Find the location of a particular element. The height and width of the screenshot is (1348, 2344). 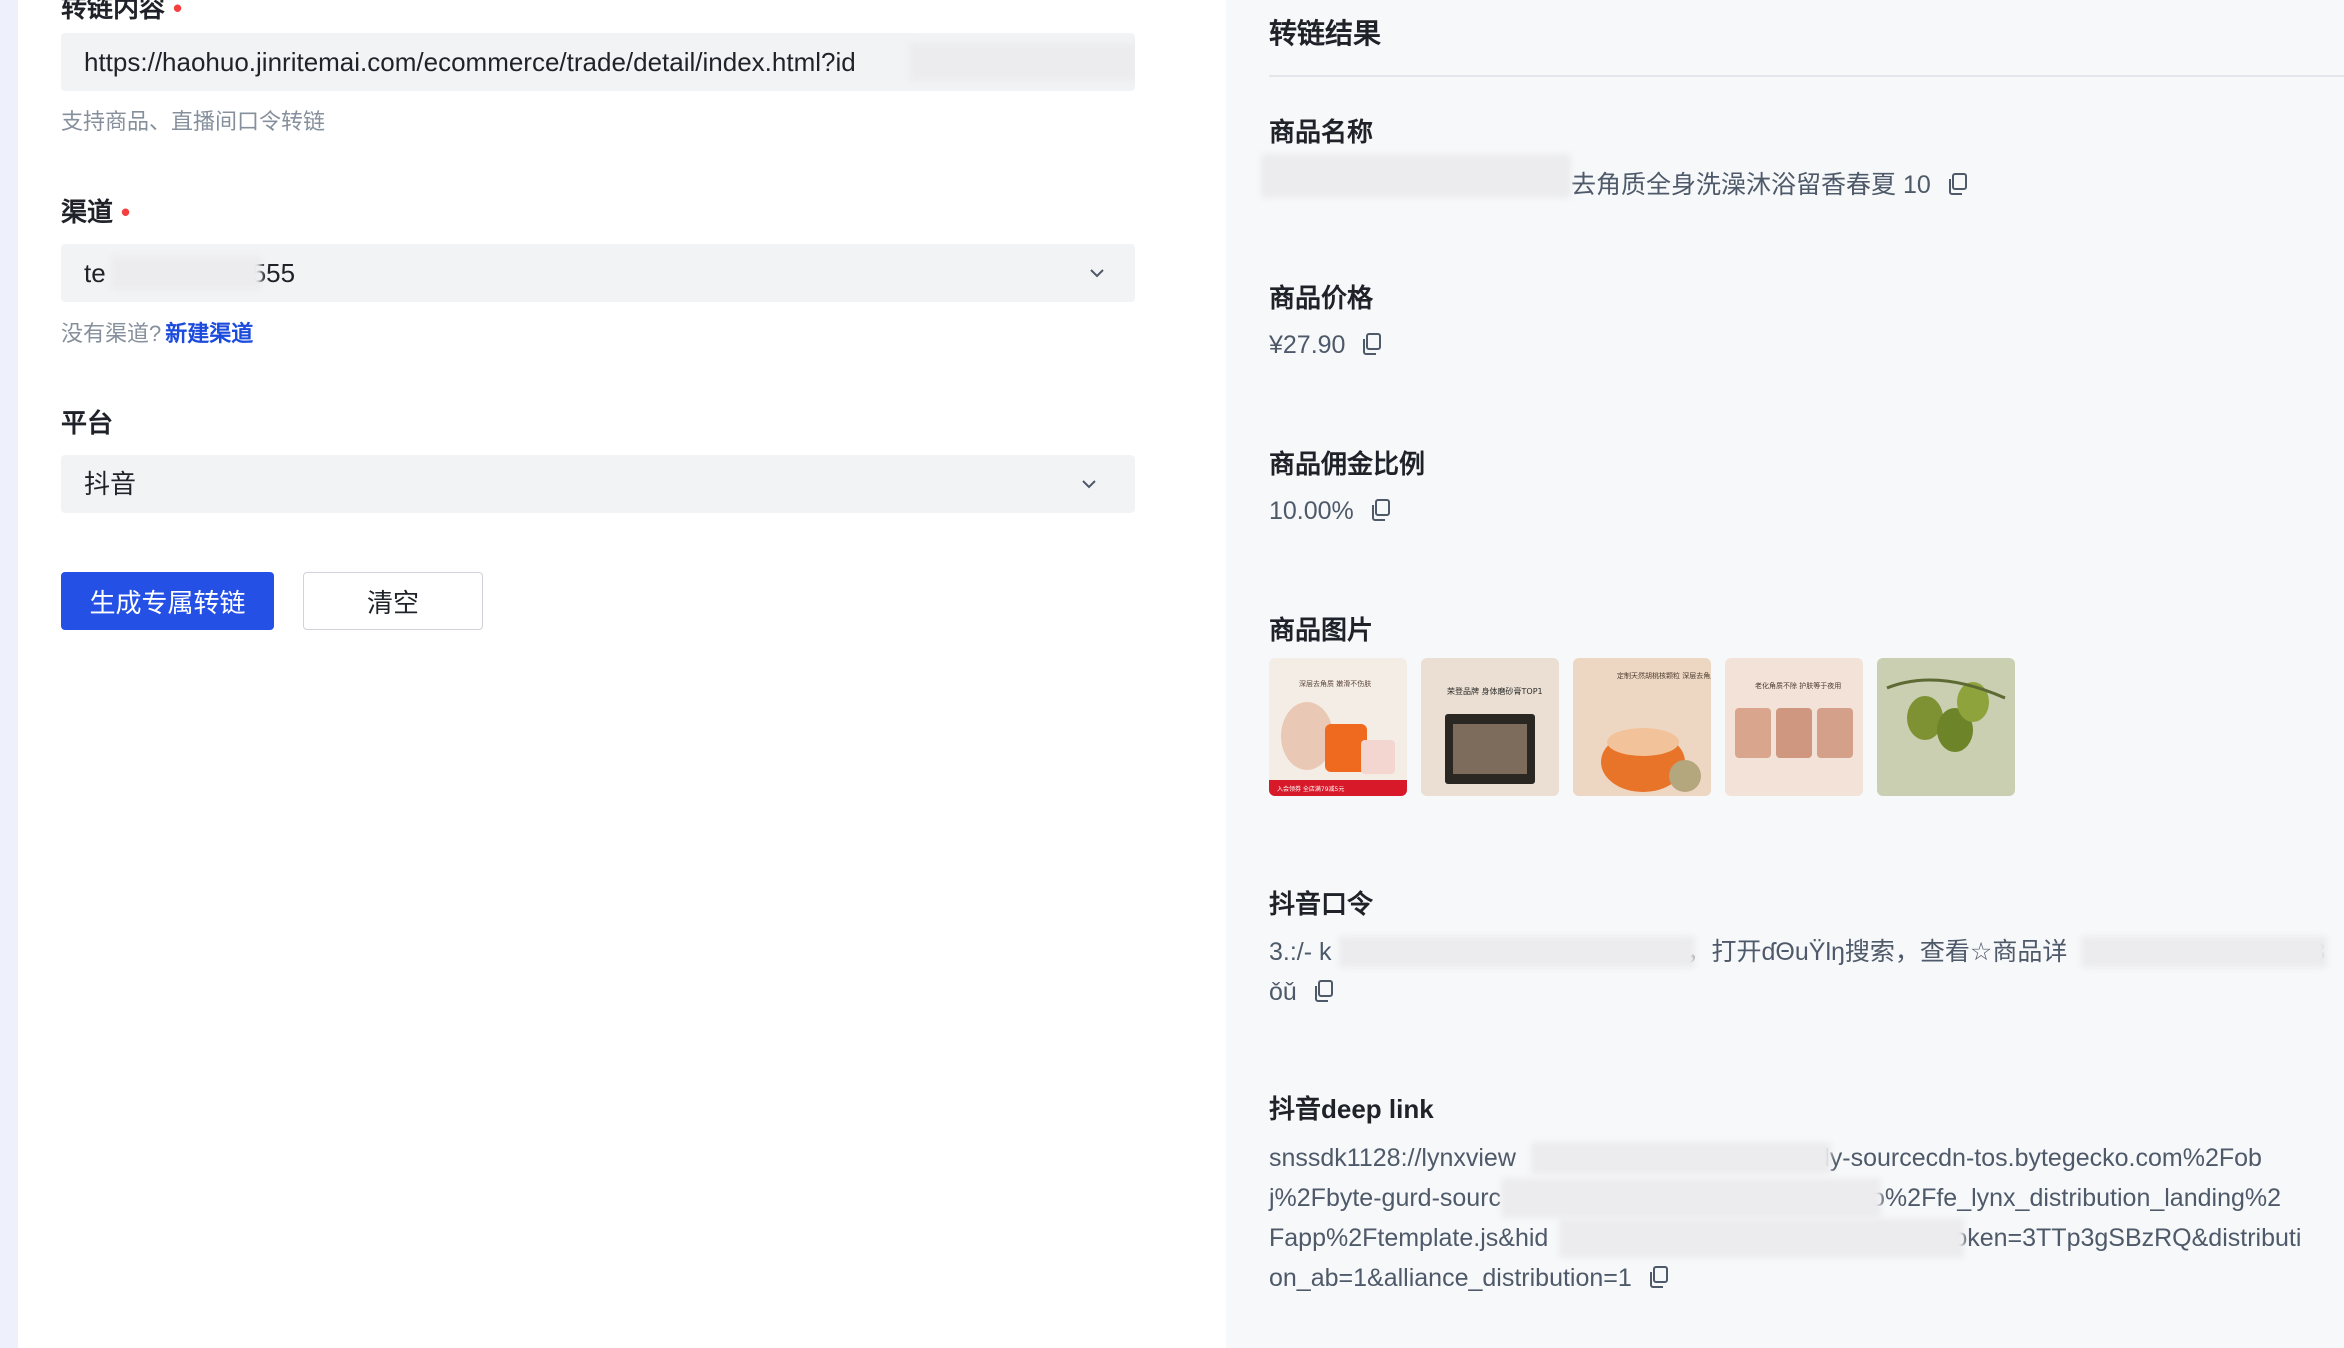

commission-value: 10.00% is located at coordinates (1330, 511).